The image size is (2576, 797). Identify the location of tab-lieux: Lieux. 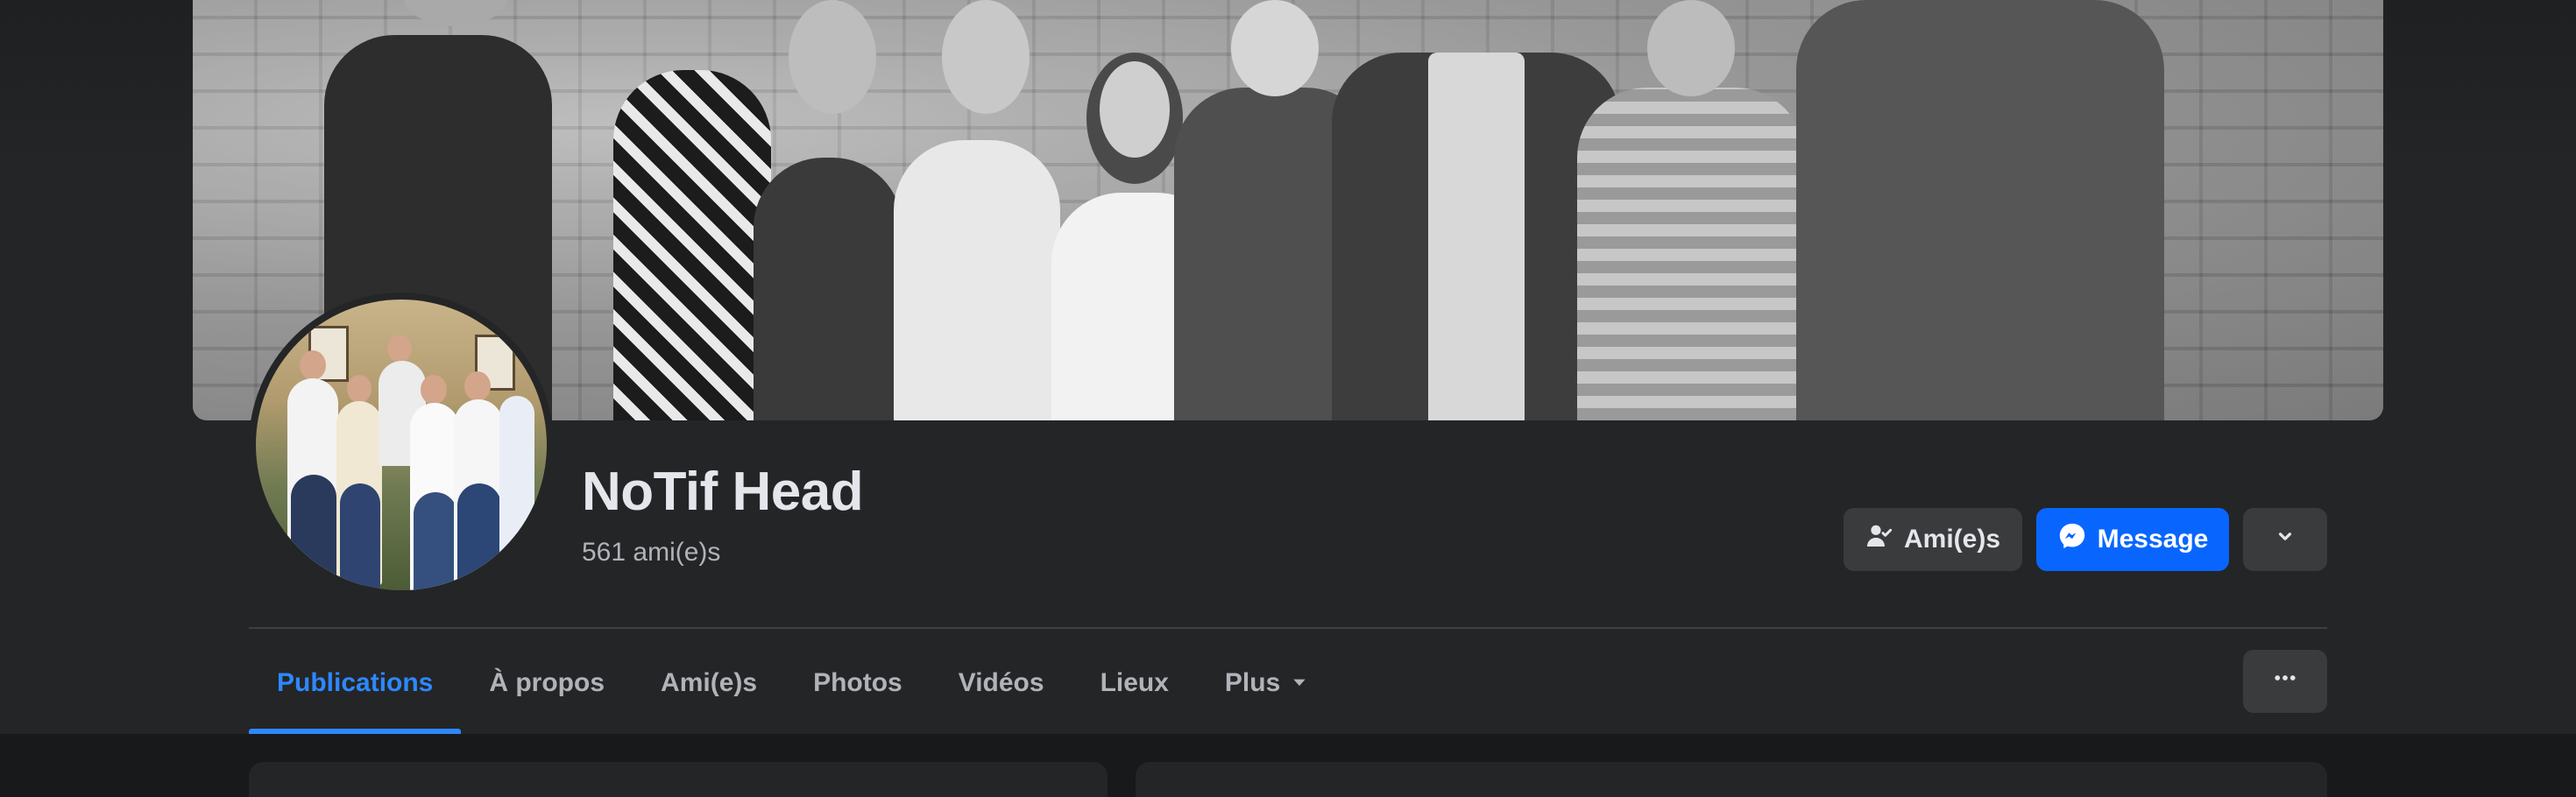
(1134, 683).